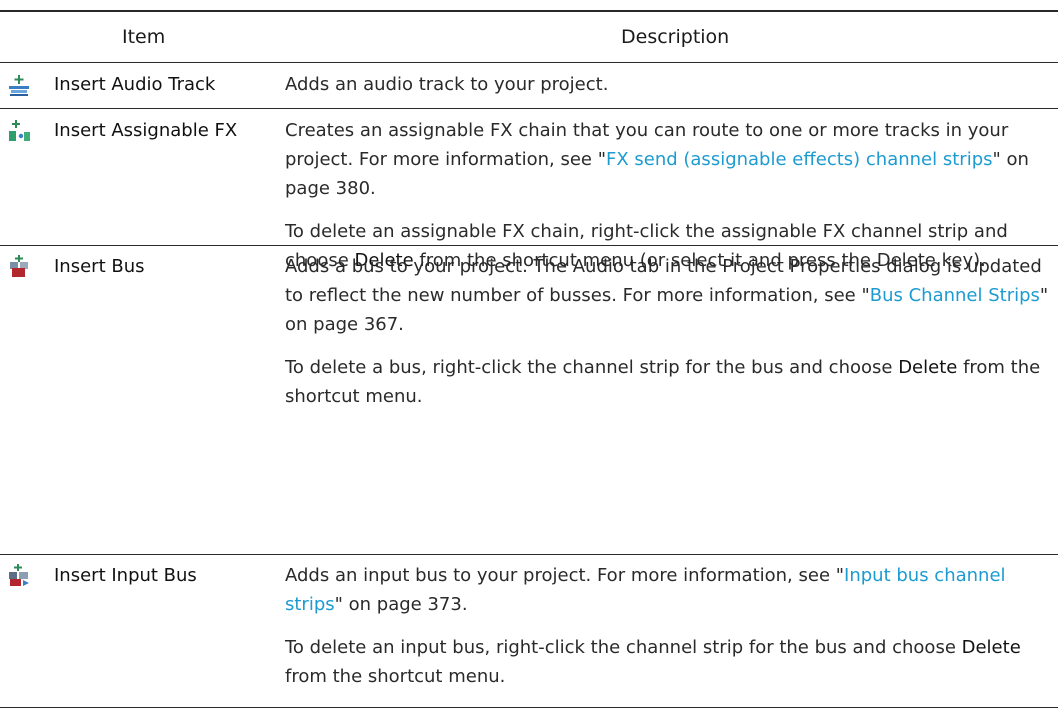  What do you see at coordinates (529, 62) in the screenshot?
I see `header-rule` at bounding box center [529, 62].